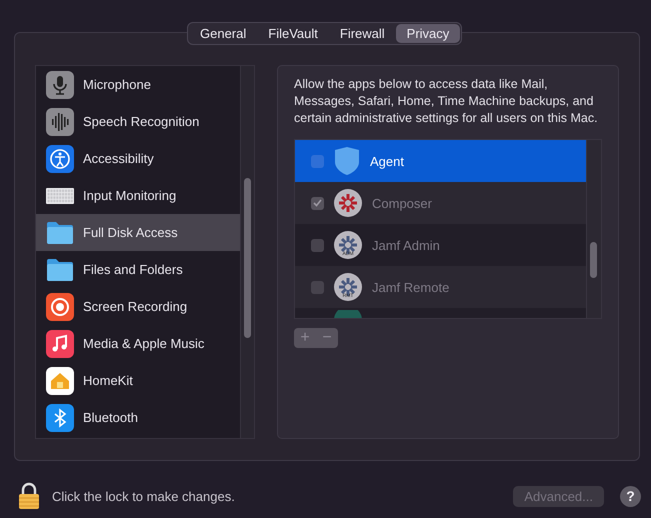 This screenshot has height=518, width=651. What do you see at coordinates (133, 269) in the screenshot?
I see `category-label: Files and Folders` at bounding box center [133, 269].